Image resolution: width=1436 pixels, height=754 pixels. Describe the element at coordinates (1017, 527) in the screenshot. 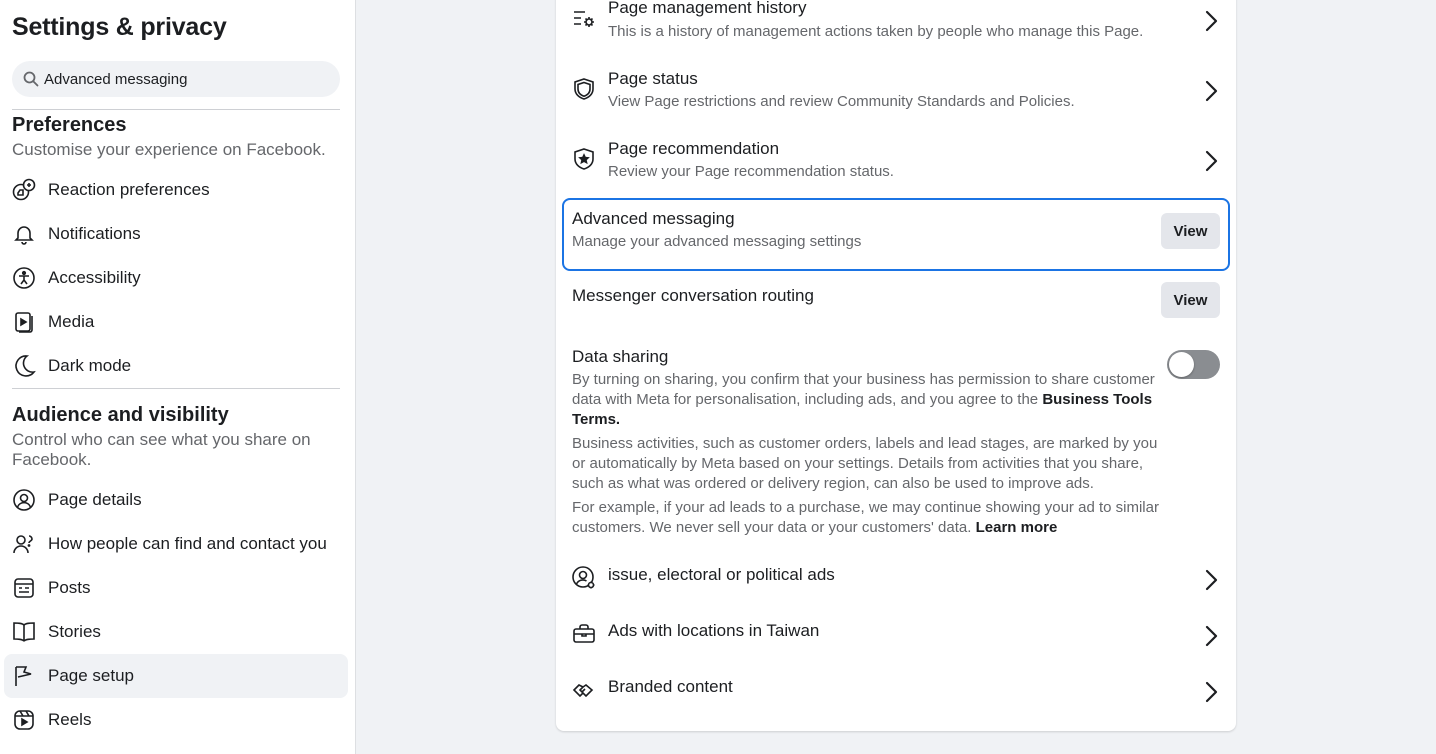

I see `learn-more-link: Learn more` at that location.